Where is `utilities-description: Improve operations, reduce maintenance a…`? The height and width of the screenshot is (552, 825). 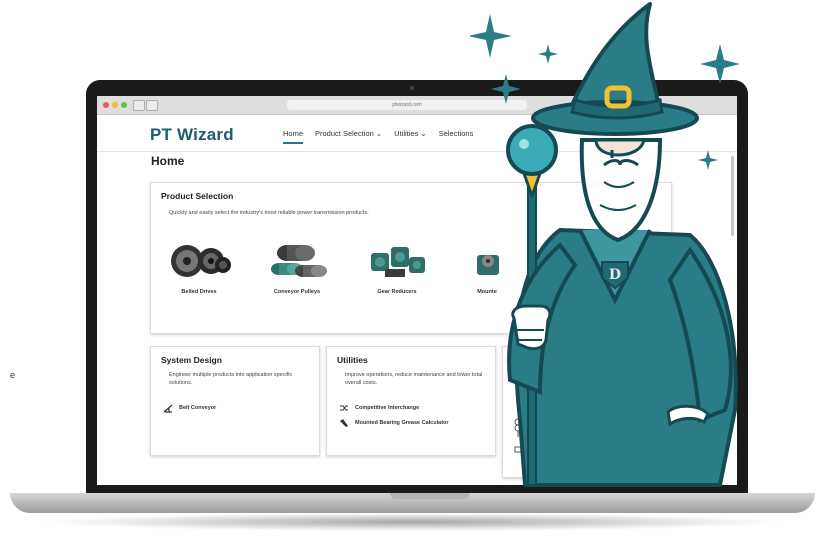 utilities-description: Improve operations, reduce maintenance a… is located at coordinates (414, 379).